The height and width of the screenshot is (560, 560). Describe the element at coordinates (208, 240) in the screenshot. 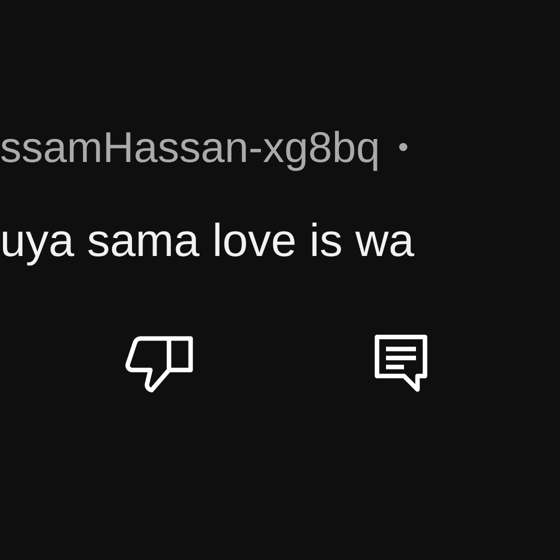

I see `comment-text: uya sama love is wa` at that location.